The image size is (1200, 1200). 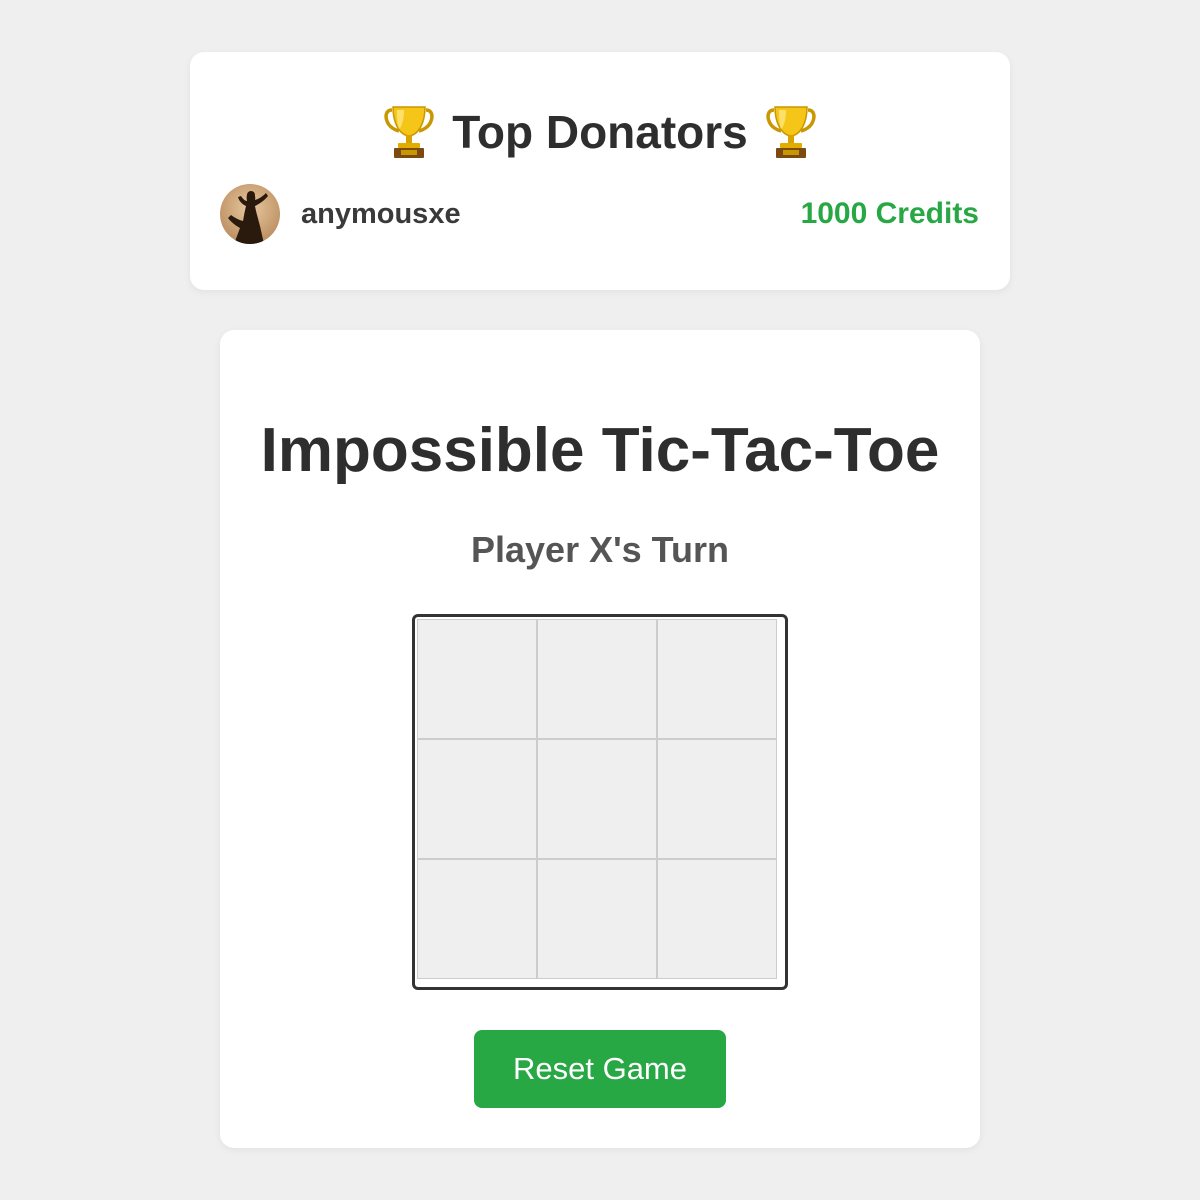 I want to click on top-donators-heading: Top Donators, so click(x=600, y=132).